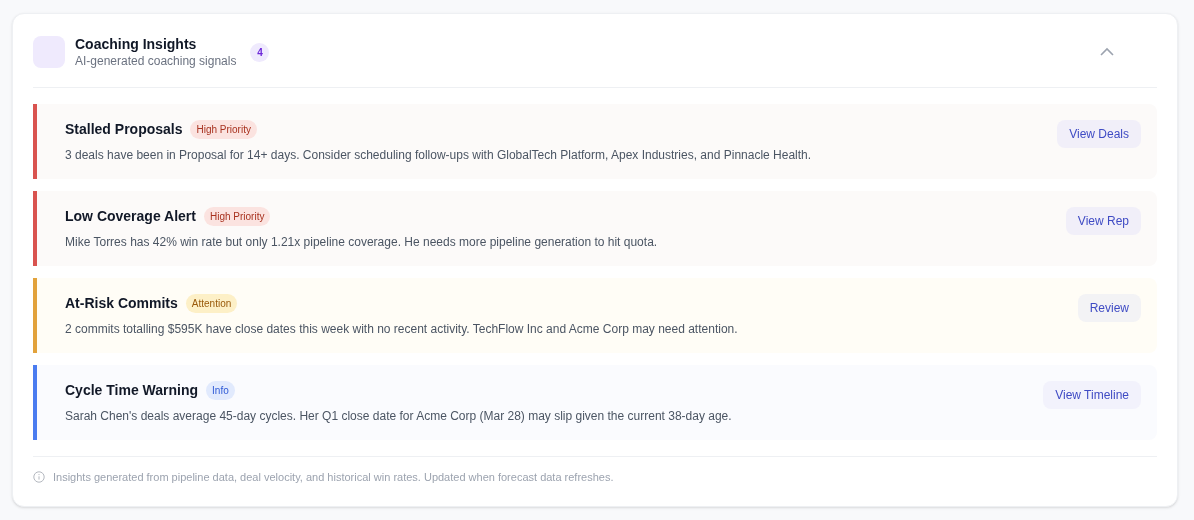 The height and width of the screenshot is (520, 1194). What do you see at coordinates (132, 390) in the screenshot?
I see `insight-title: Cycle Time Warning` at bounding box center [132, 390].